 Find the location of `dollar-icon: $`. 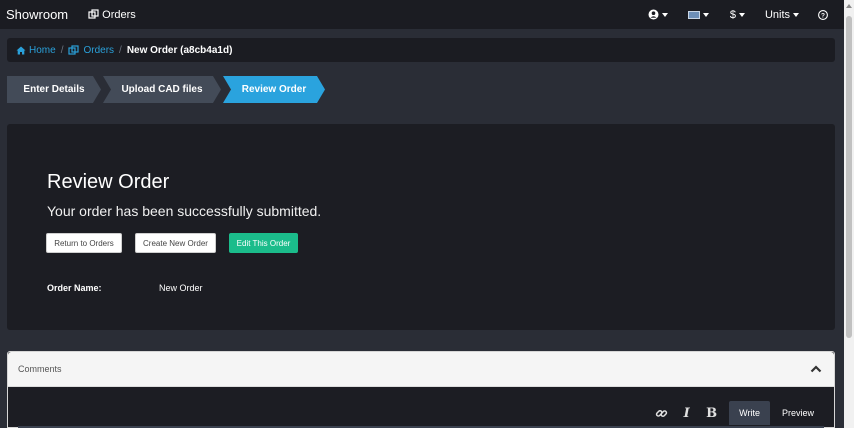

dollar-icon: $ is located at coordinates (732, 14).